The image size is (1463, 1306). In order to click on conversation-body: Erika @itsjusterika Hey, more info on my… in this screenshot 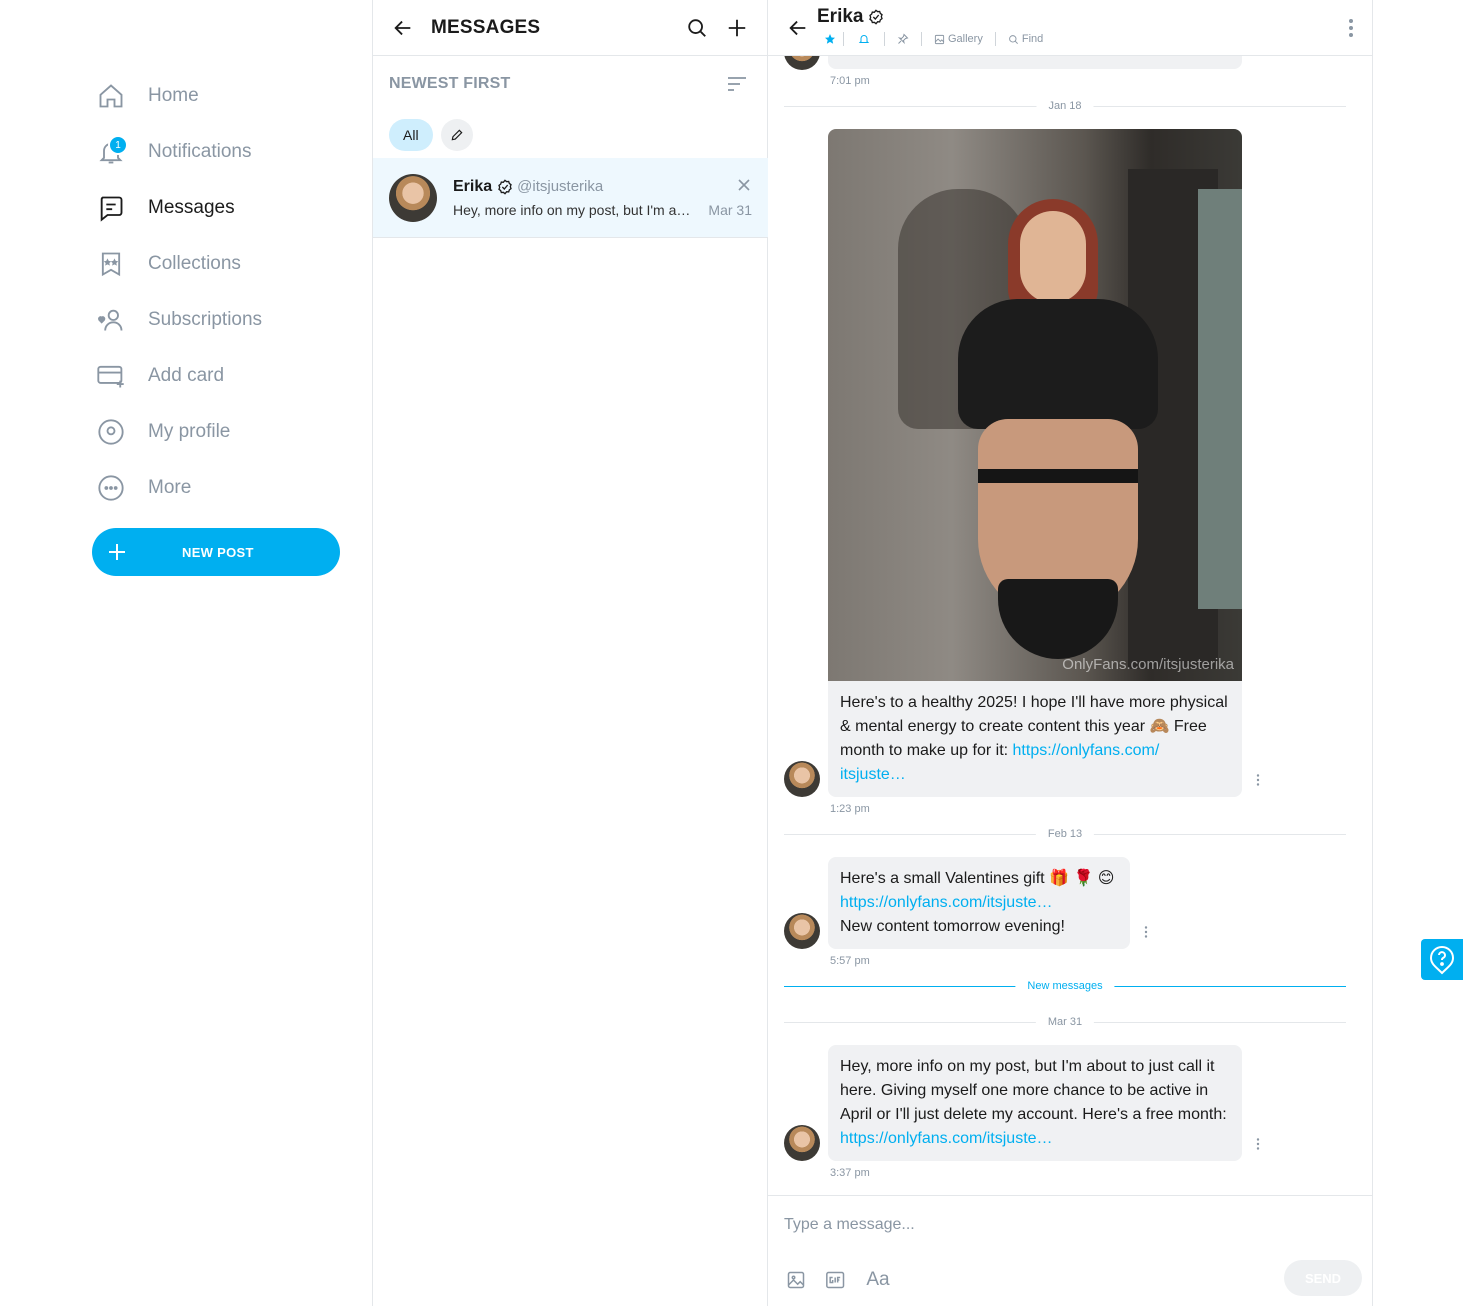, I will do `click(602, 198)`.